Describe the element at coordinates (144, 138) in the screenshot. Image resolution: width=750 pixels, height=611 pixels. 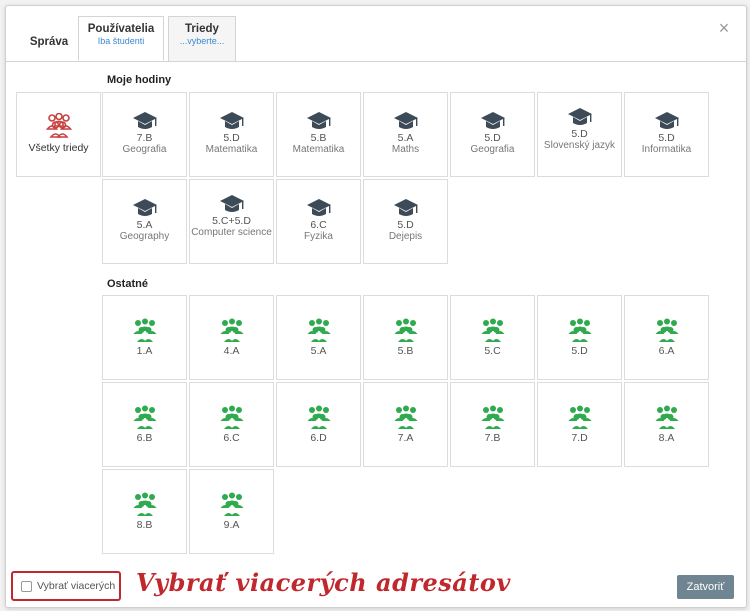
I see `lesson-class: 7.B` at that location.